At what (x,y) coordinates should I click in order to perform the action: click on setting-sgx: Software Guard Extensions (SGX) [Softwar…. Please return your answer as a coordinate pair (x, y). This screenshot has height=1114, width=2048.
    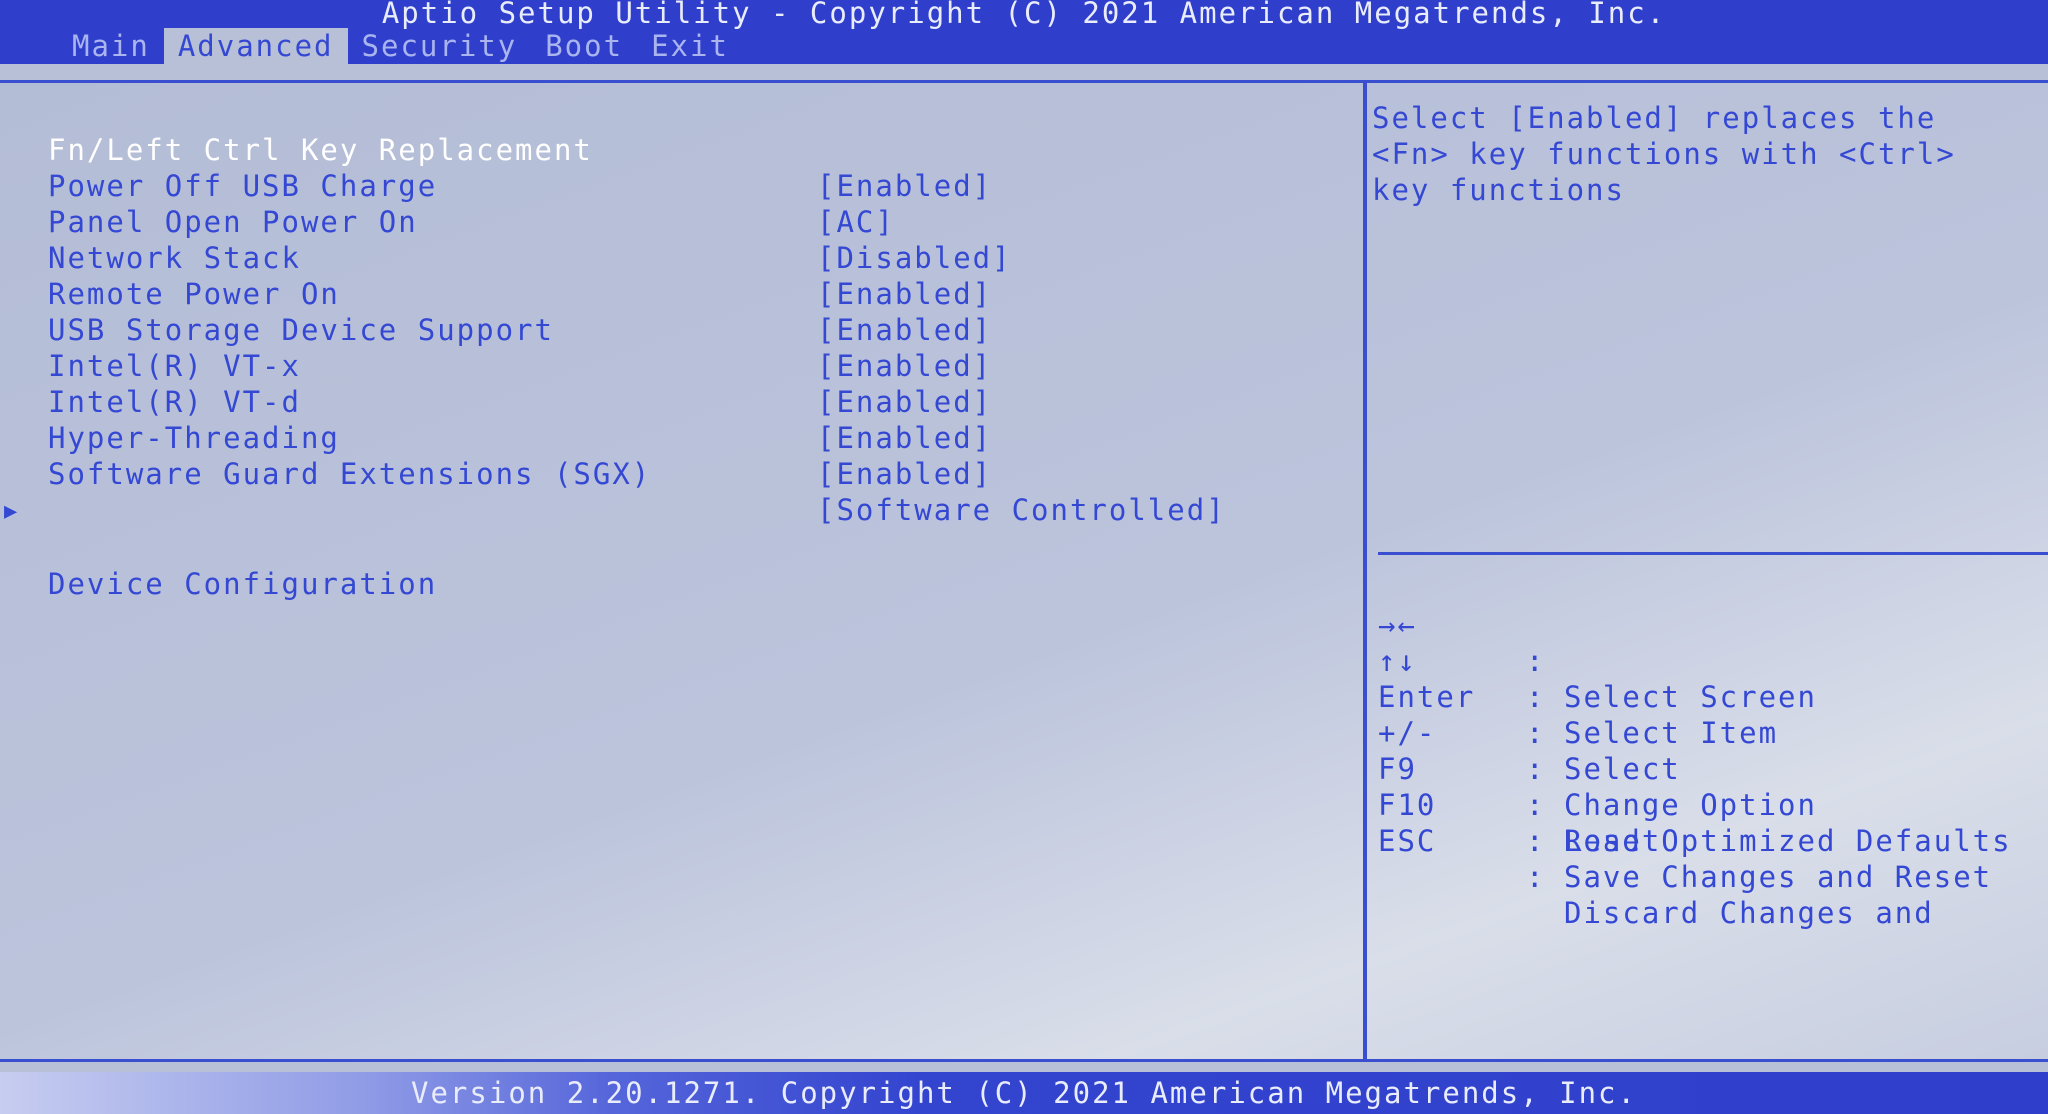
    Looking at the image, I should click on (680, 473).